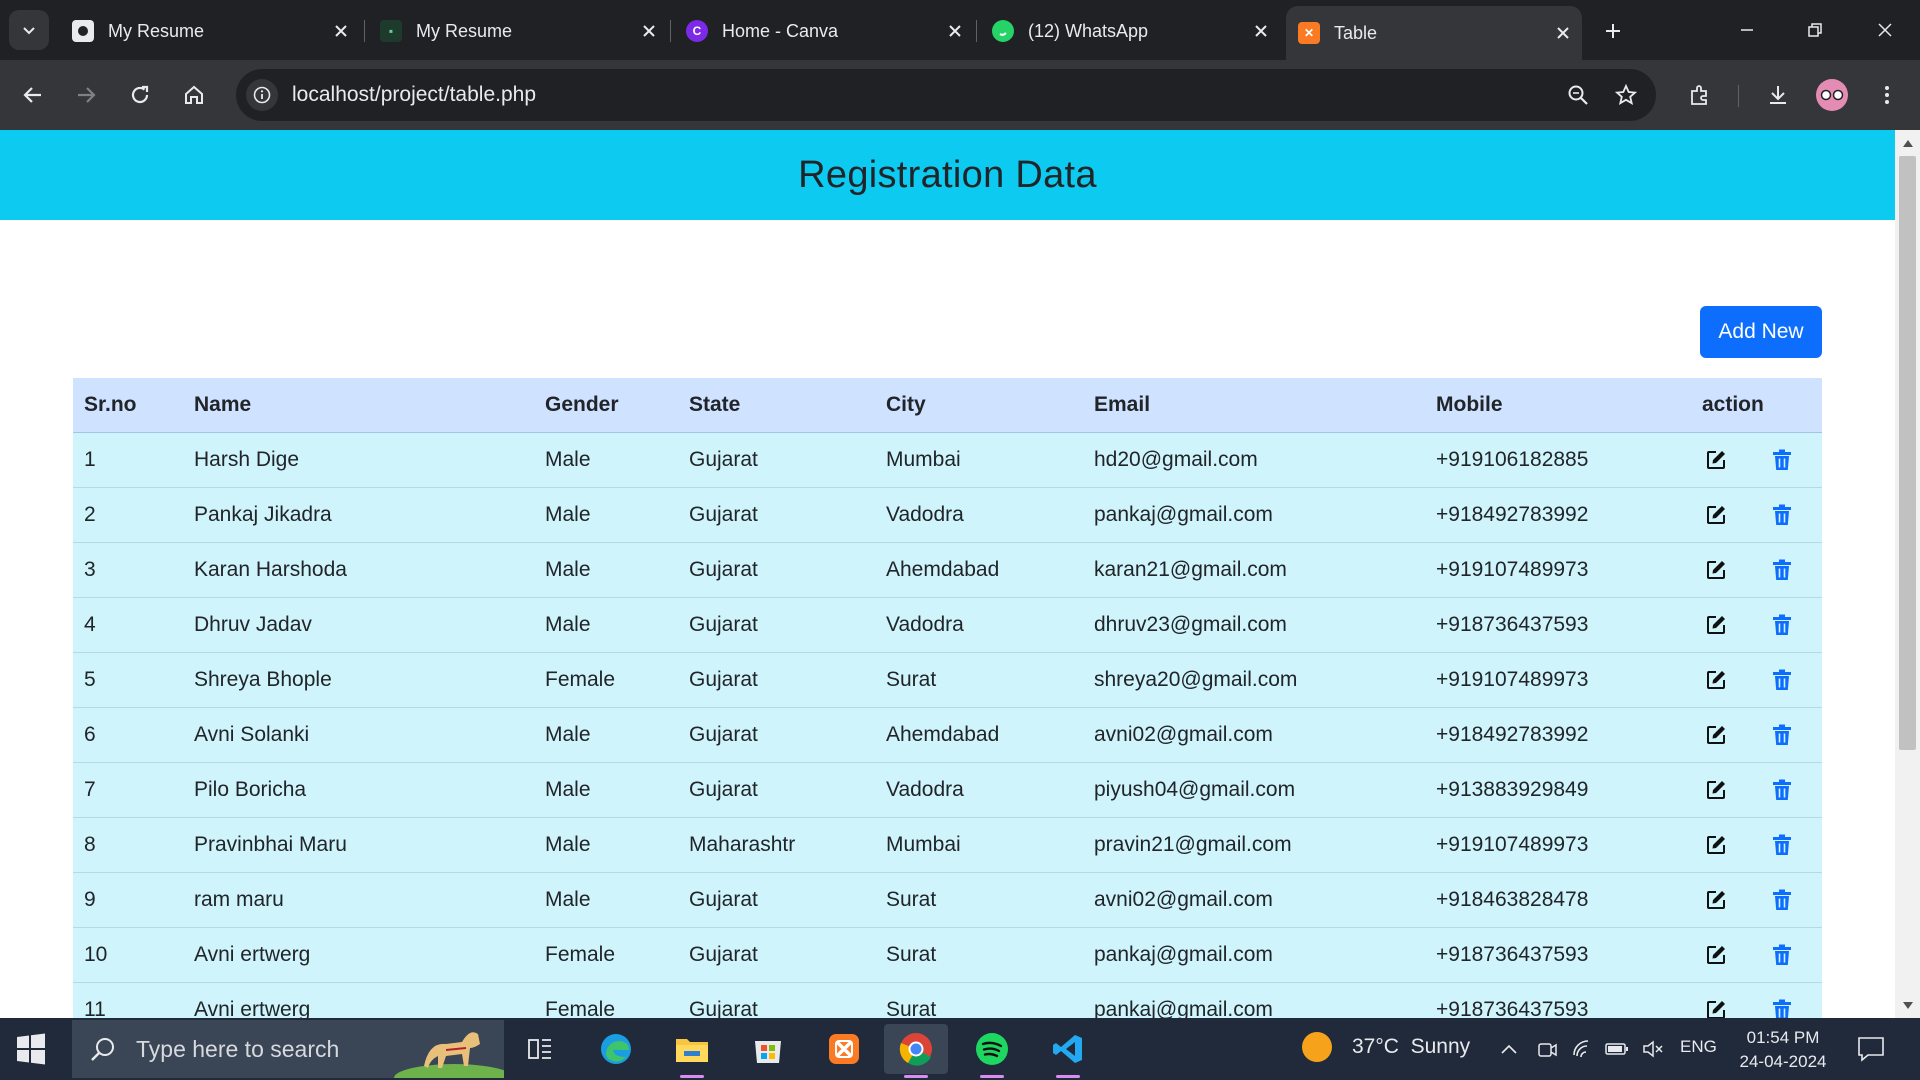 The image size is (1920, 1080). Describe the element at coordinates (288, 1049) in the screenshot. I see `taskbar-search-box: Type here to search` at that location.